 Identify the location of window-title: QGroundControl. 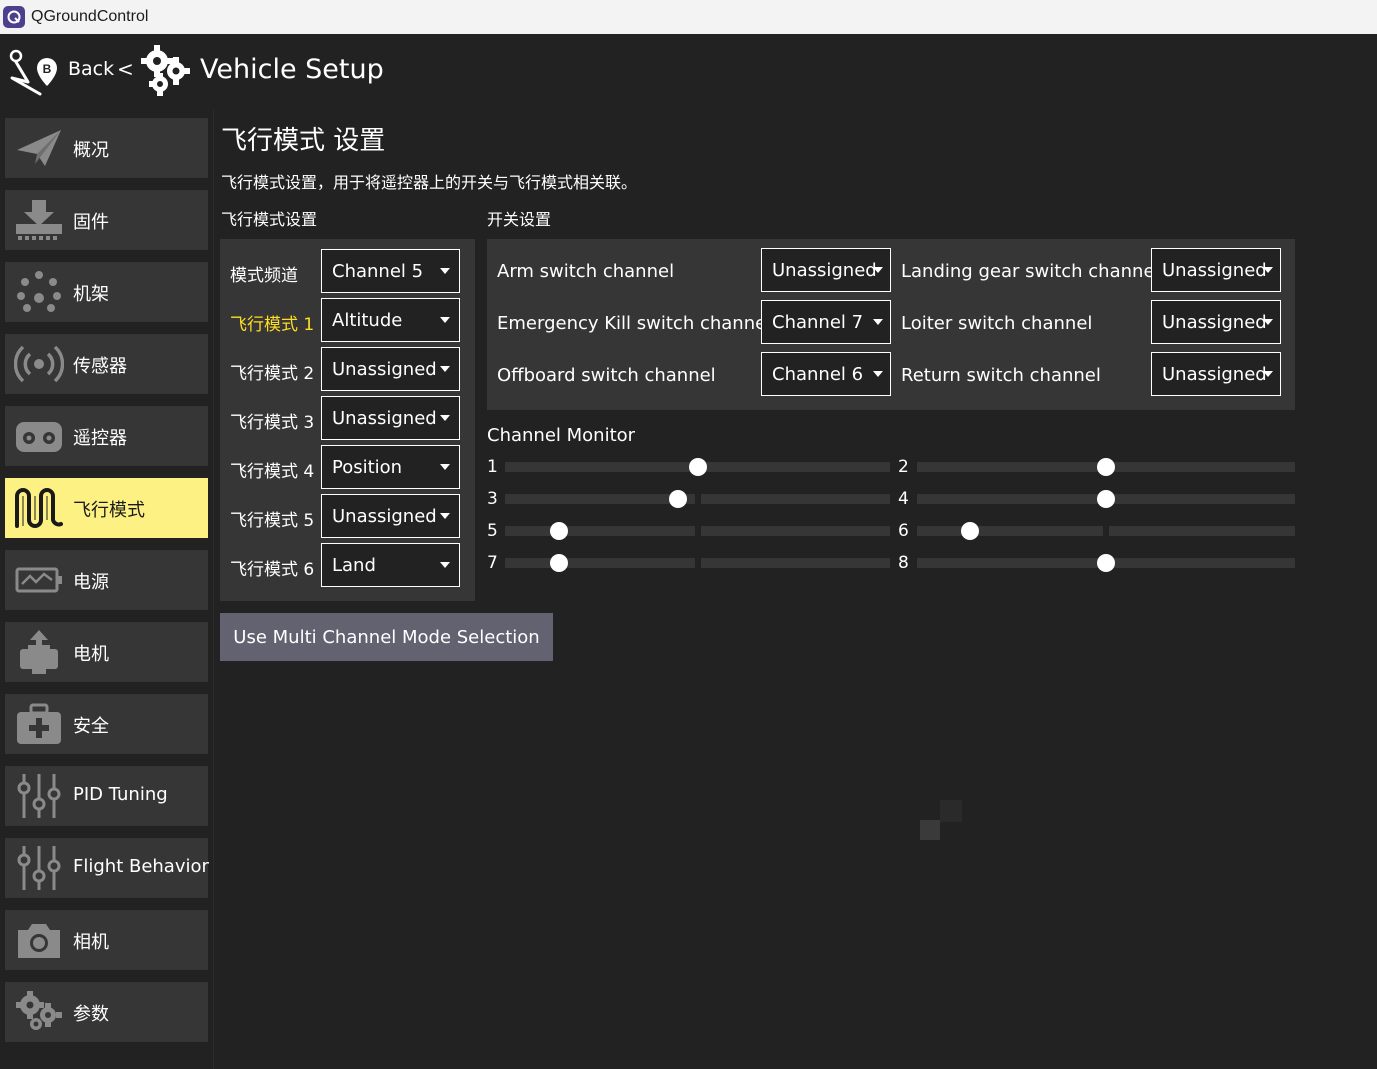
(90, 16).